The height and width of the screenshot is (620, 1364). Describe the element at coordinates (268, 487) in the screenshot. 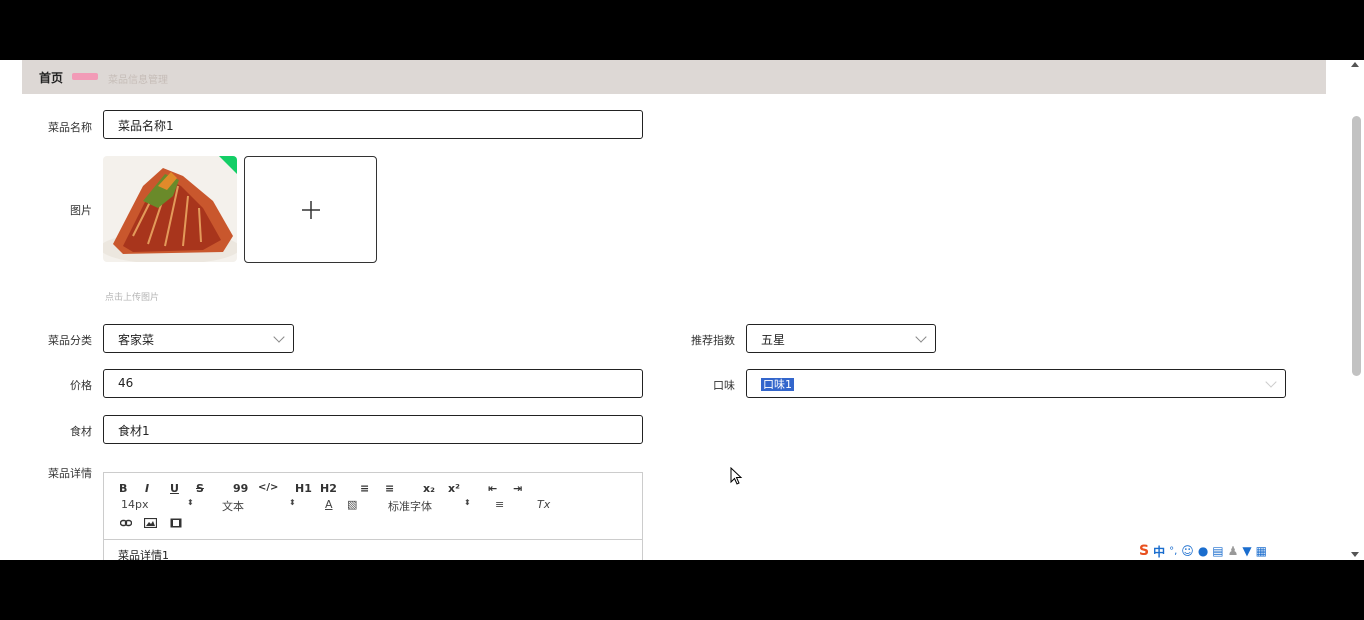

I see `code-button: </>` at that location.